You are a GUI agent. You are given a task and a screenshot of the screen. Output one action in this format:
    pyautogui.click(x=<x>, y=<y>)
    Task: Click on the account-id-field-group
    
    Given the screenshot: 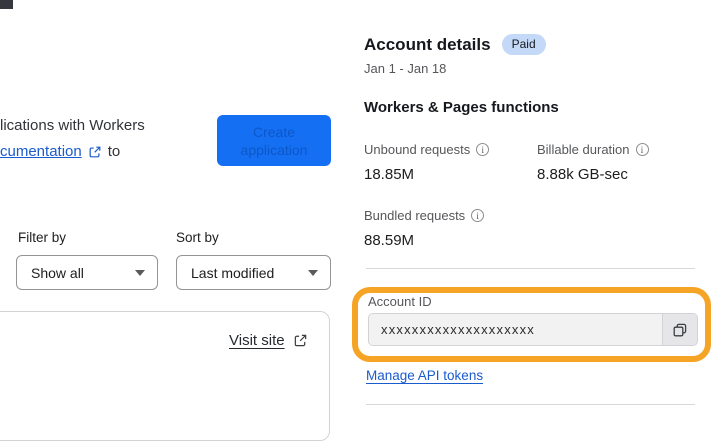 What is the action you would take?
    pyautogui.click(x=533, y=329)
    